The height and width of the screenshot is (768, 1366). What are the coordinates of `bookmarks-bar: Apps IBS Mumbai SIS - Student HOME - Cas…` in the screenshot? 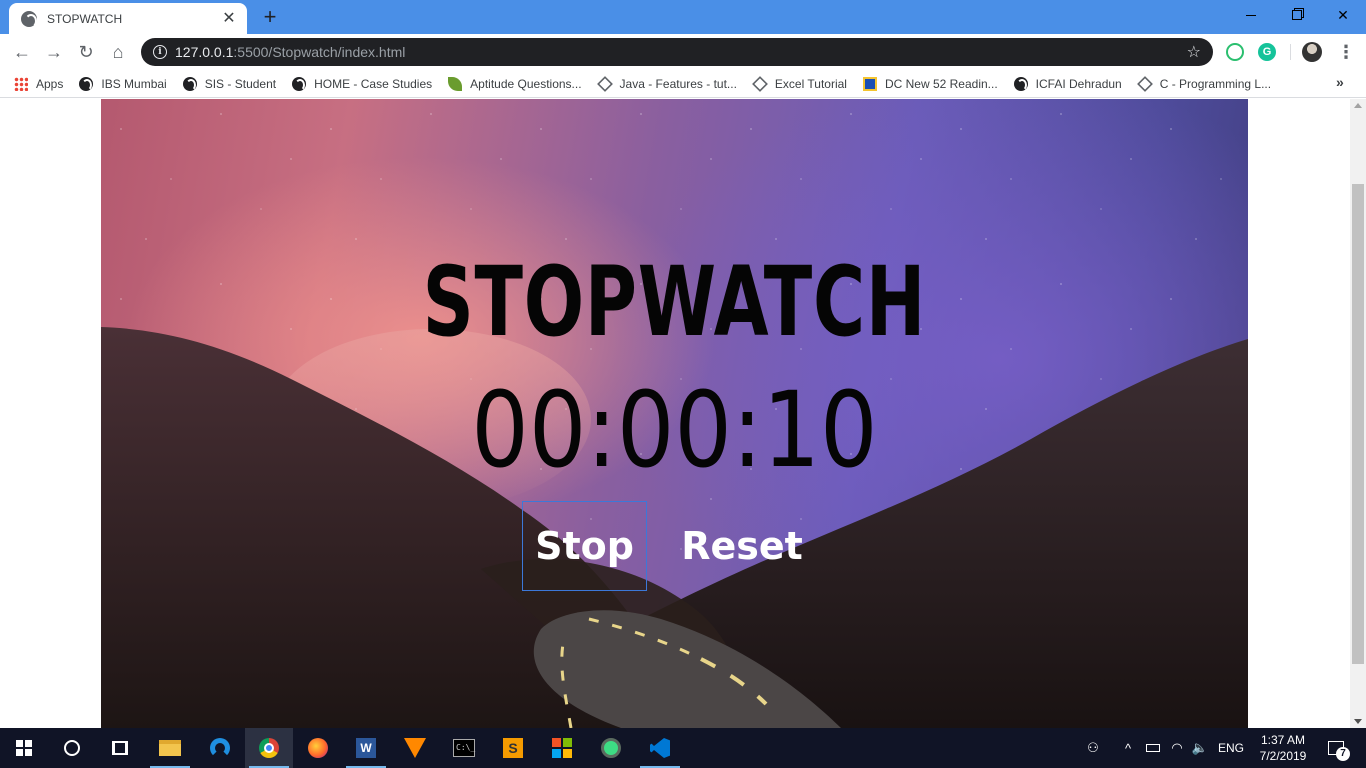 It's located at (683, 84).